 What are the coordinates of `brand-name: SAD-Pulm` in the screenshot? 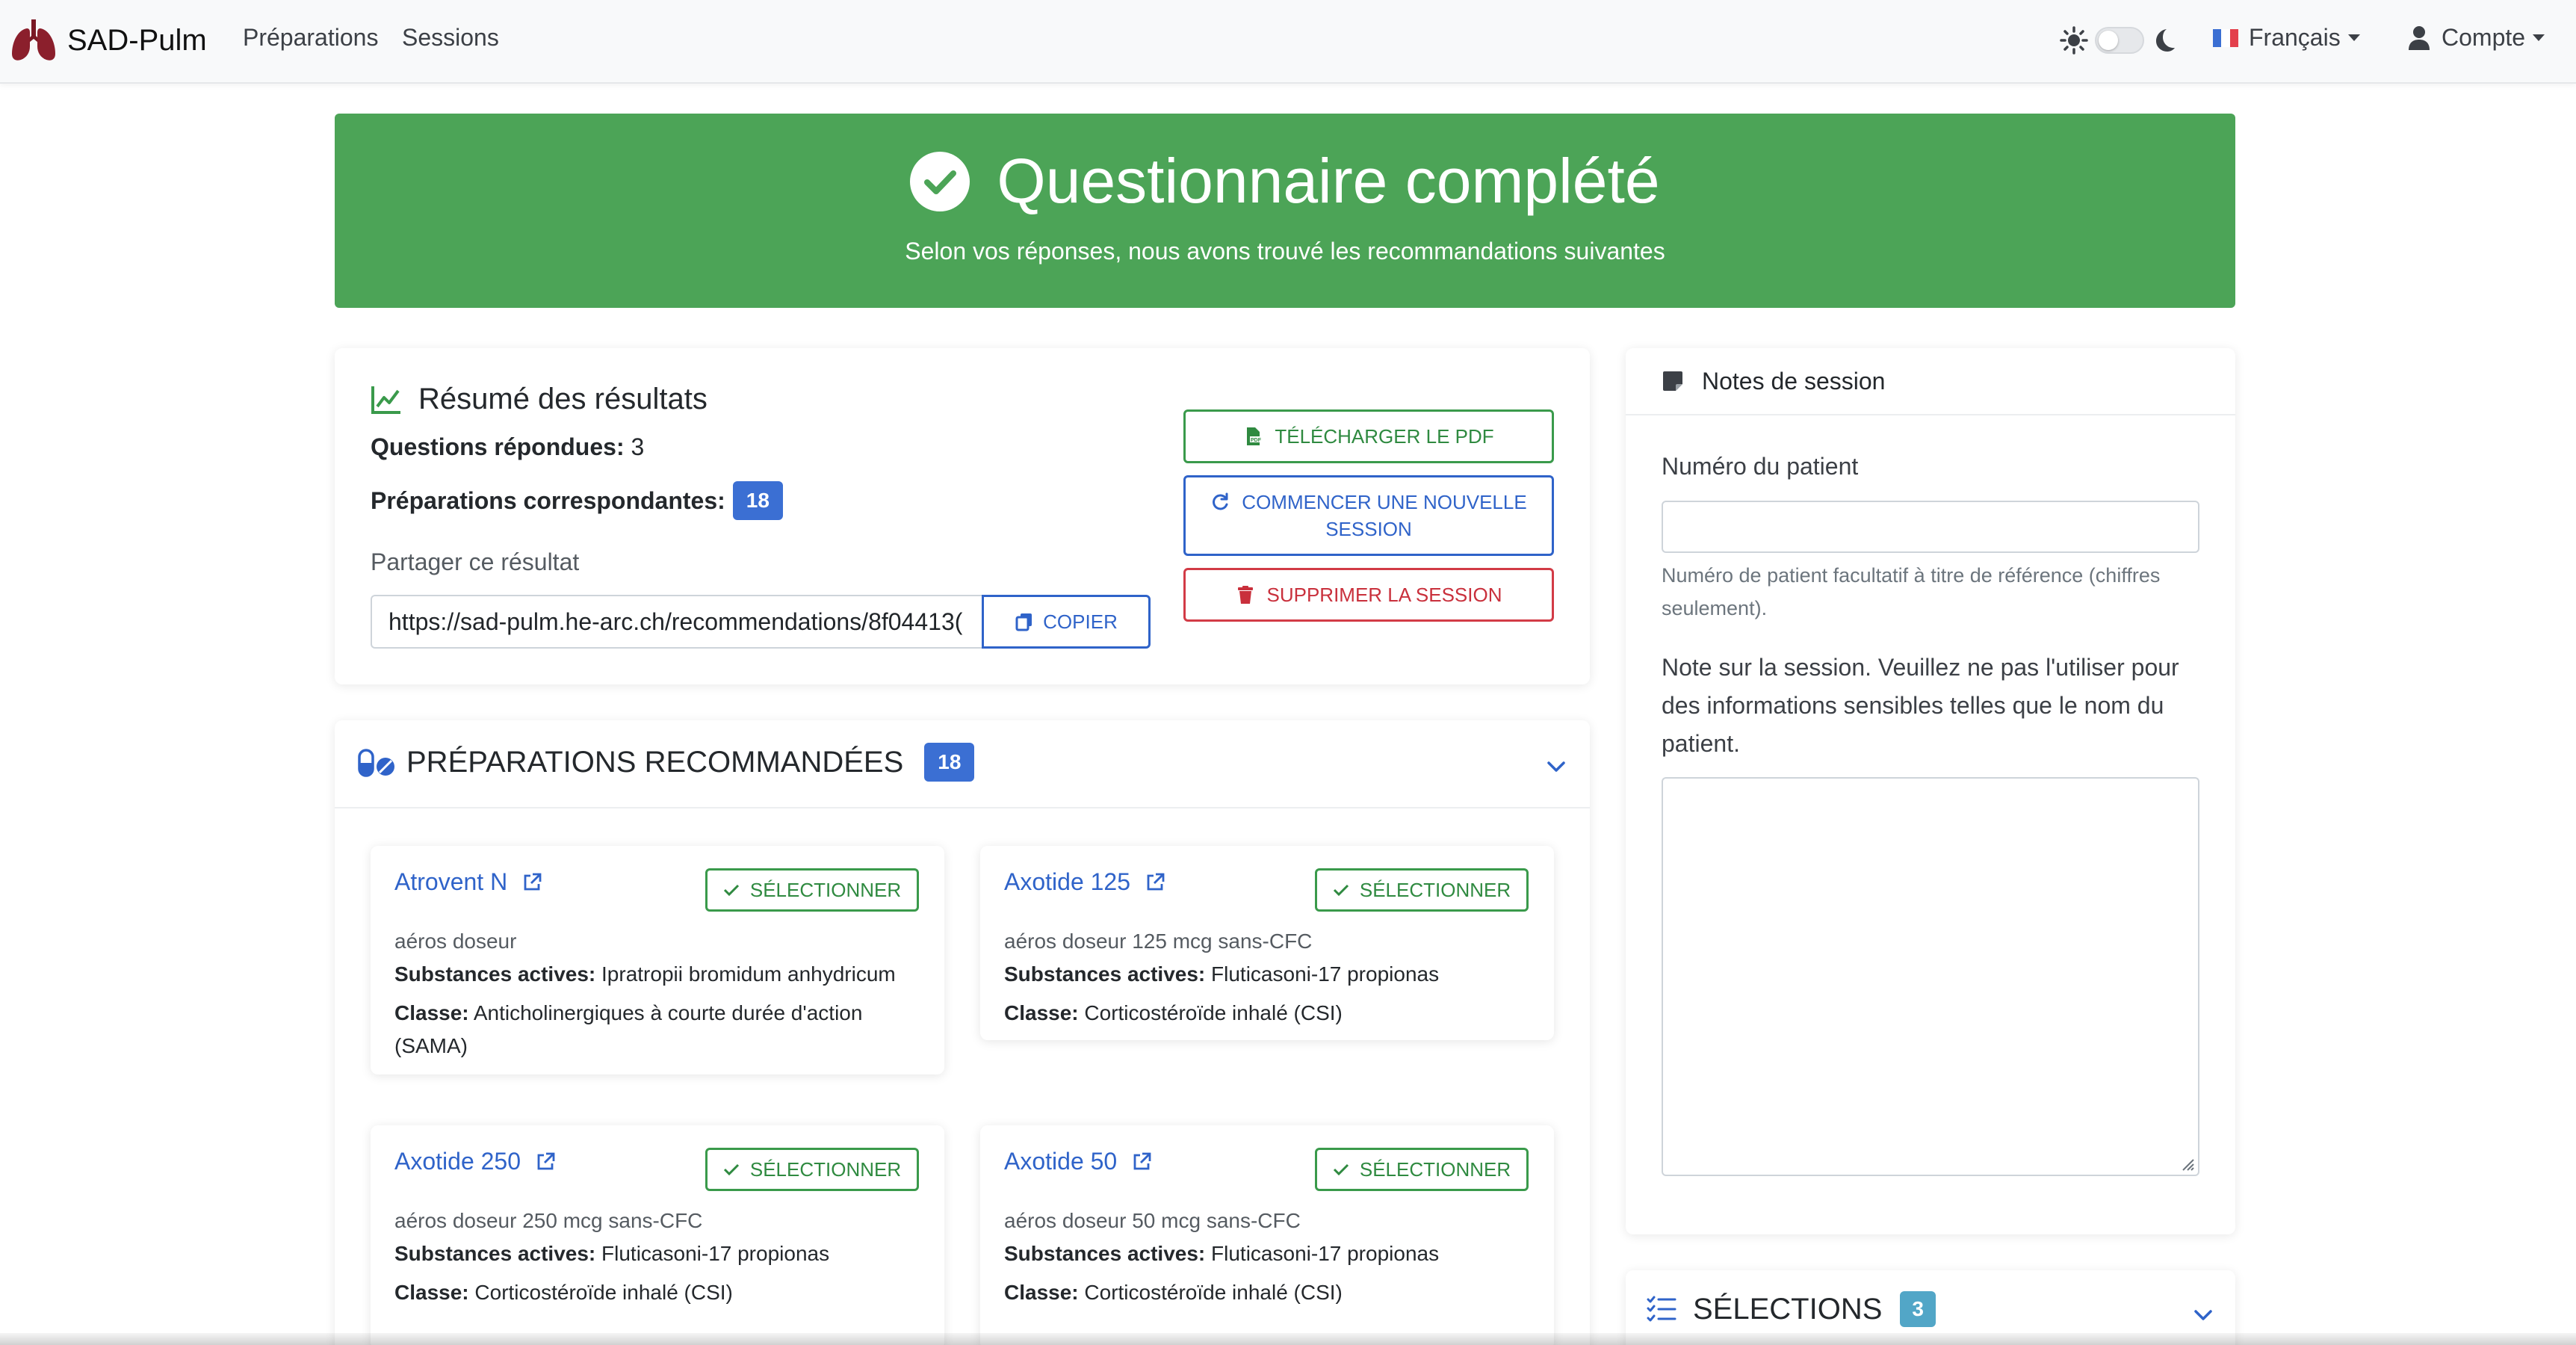 It's located at (137, 40).